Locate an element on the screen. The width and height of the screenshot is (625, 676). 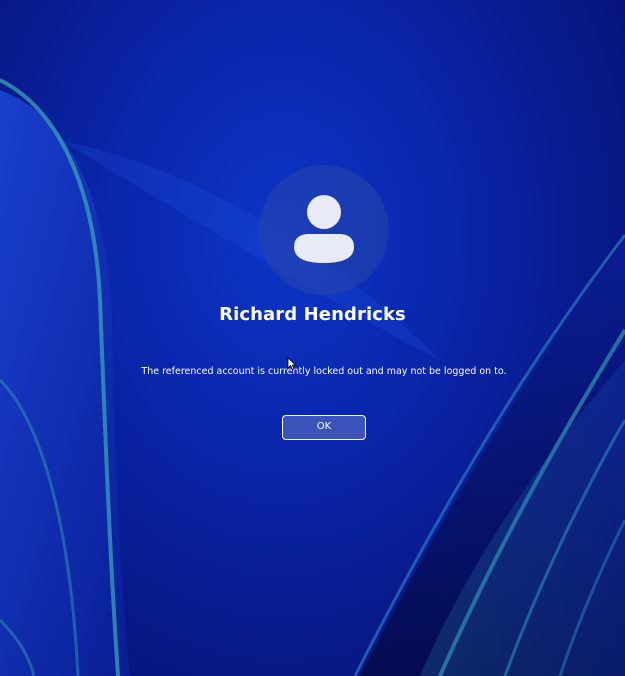
user-avatar is located at coordinates (324, 230).